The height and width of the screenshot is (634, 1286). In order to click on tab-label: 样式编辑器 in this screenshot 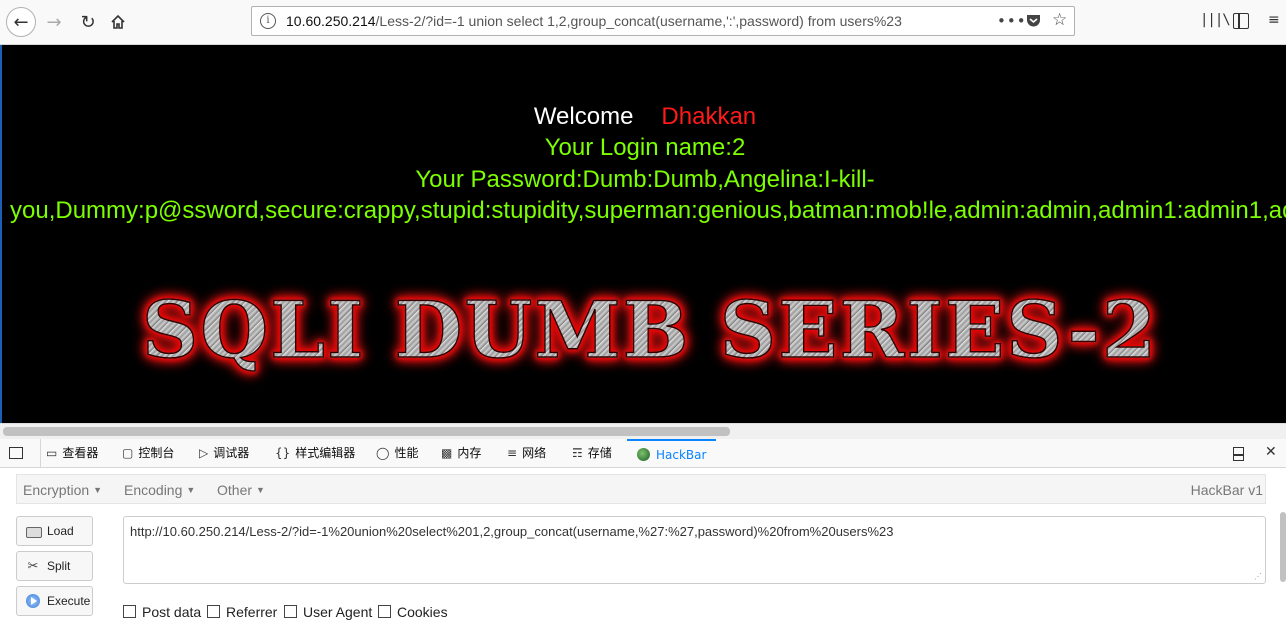, I will do `click(325, 453)`.